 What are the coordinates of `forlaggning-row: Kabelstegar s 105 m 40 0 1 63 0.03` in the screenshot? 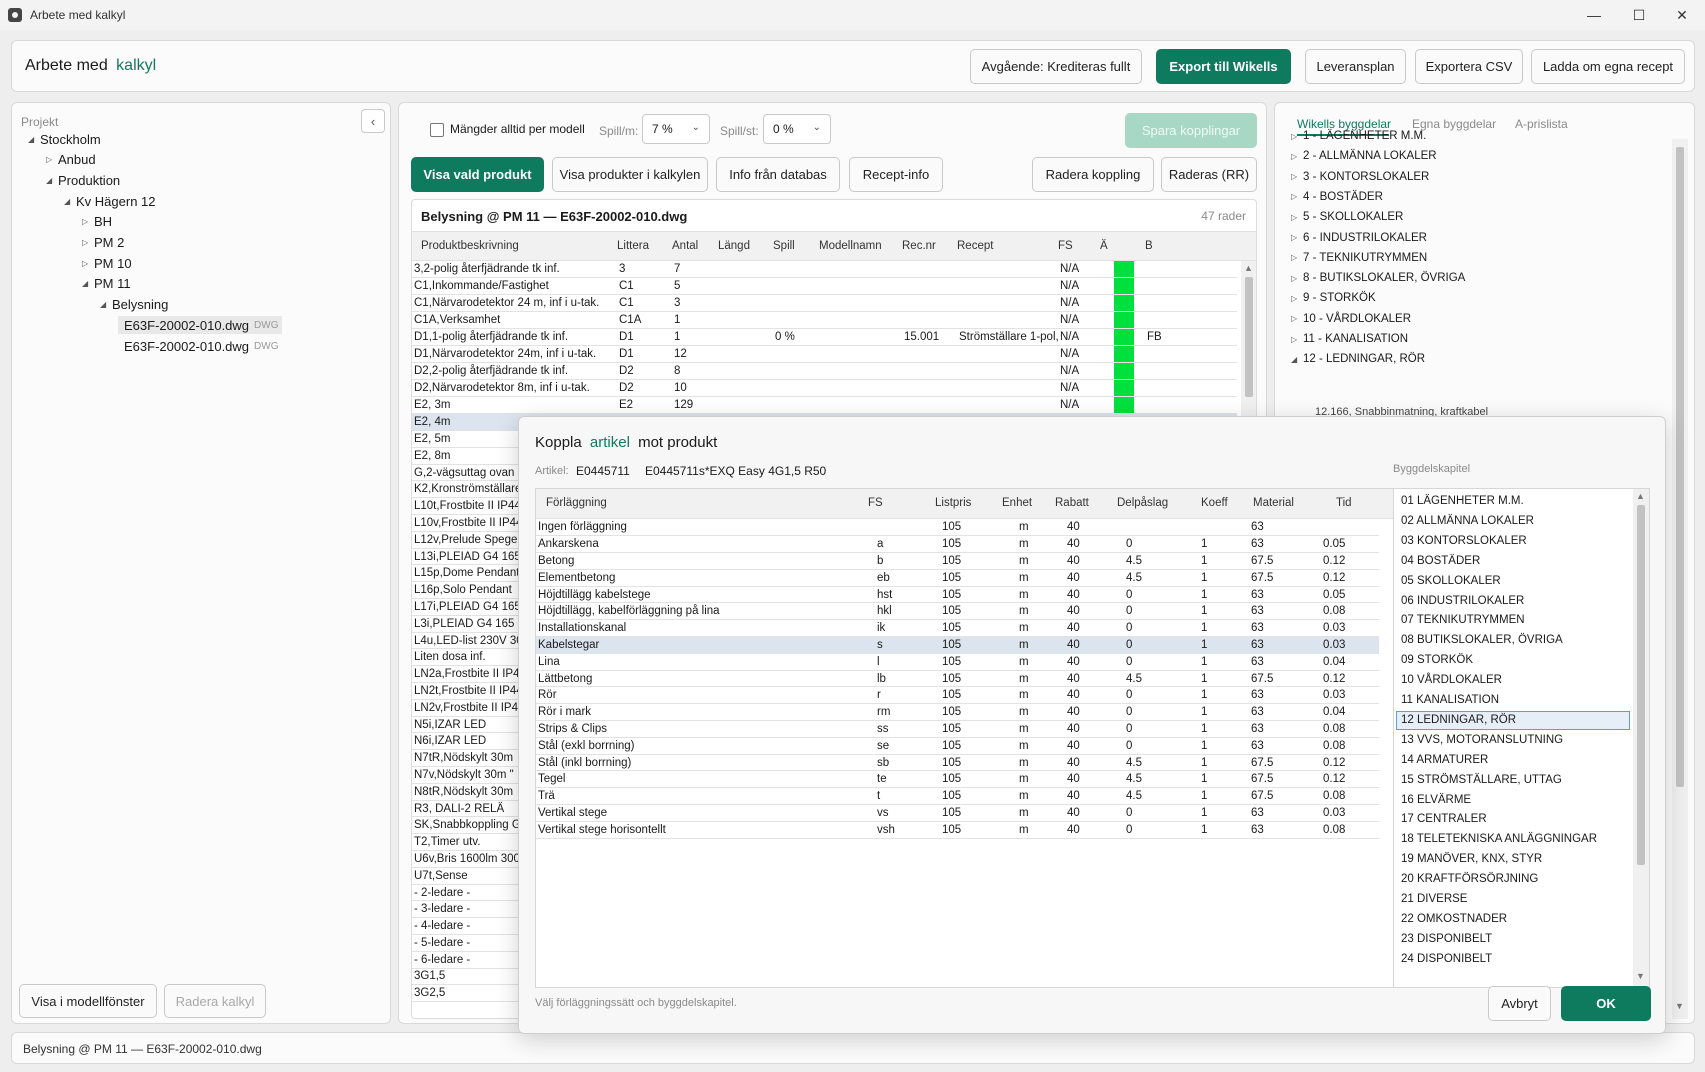 It's located at (957, 645).